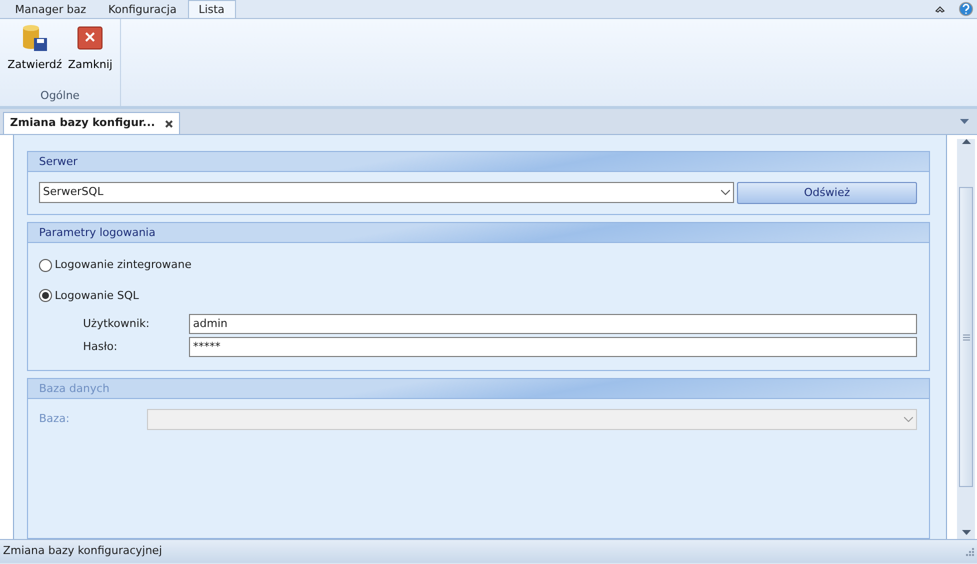  Describe the element at coordinates (478, 233) in the screenshot. I see `group-title: Parametry logowania` at that location.